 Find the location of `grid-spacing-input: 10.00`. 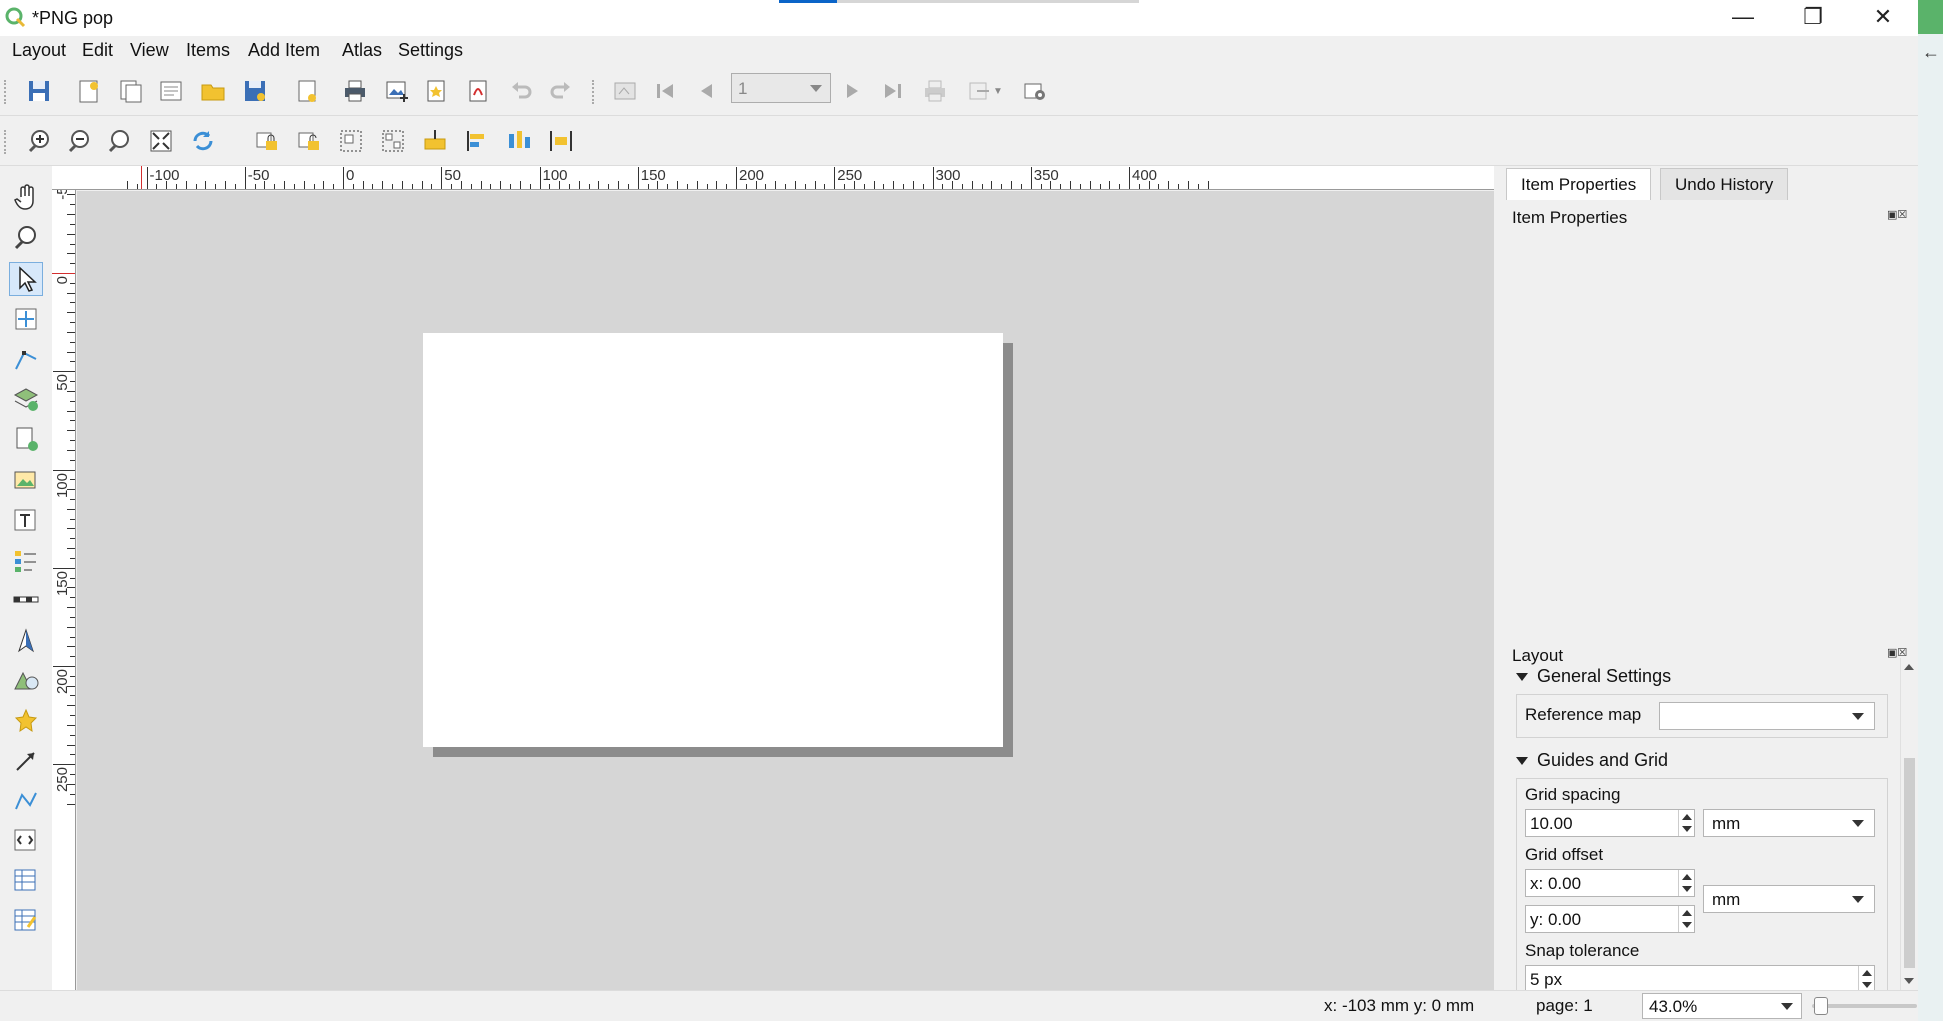

grid-spacing-input: 10.00 is located at coordinates (1610, 823).